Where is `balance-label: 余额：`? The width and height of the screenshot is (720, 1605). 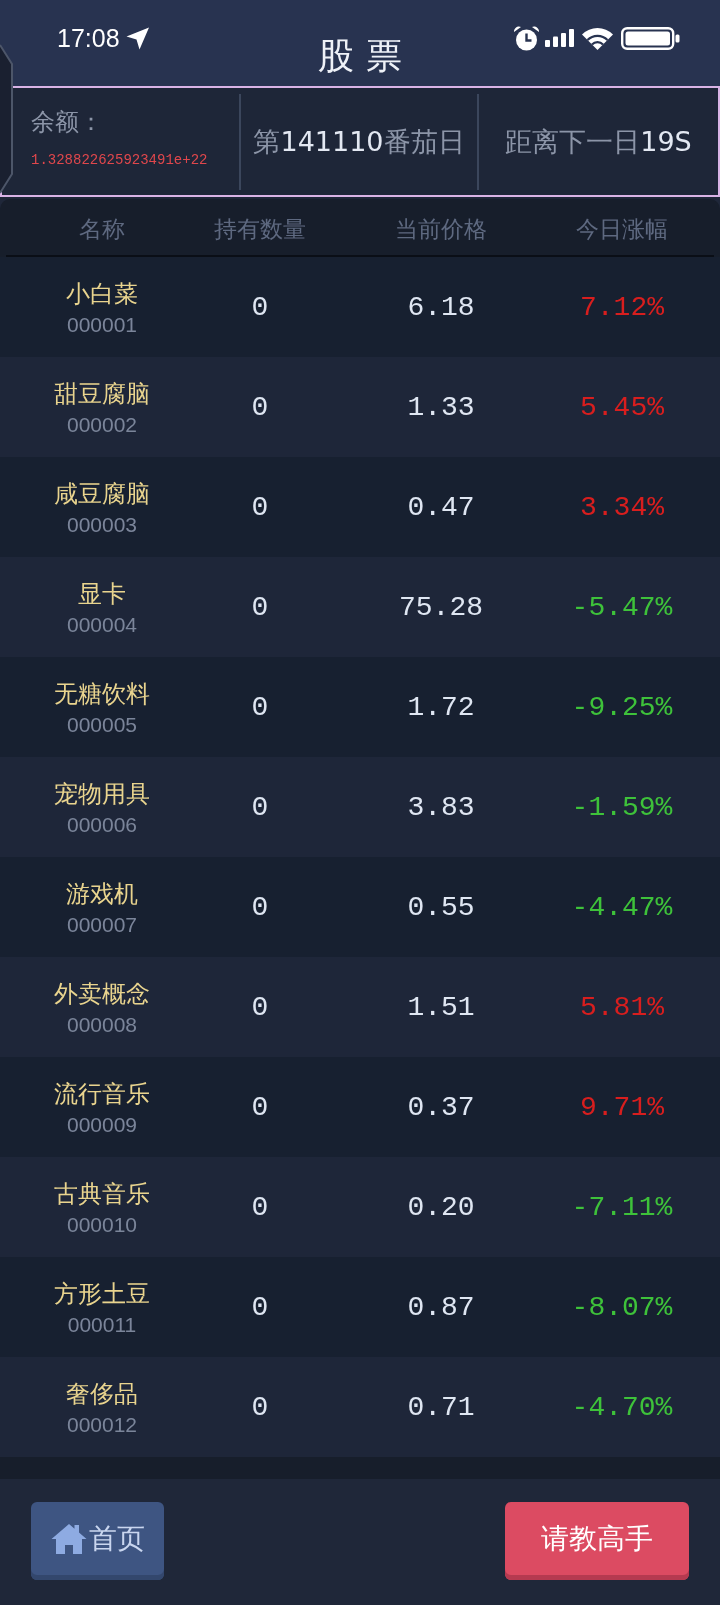 balance-label: 余额： is located at coordinates (67, 122).